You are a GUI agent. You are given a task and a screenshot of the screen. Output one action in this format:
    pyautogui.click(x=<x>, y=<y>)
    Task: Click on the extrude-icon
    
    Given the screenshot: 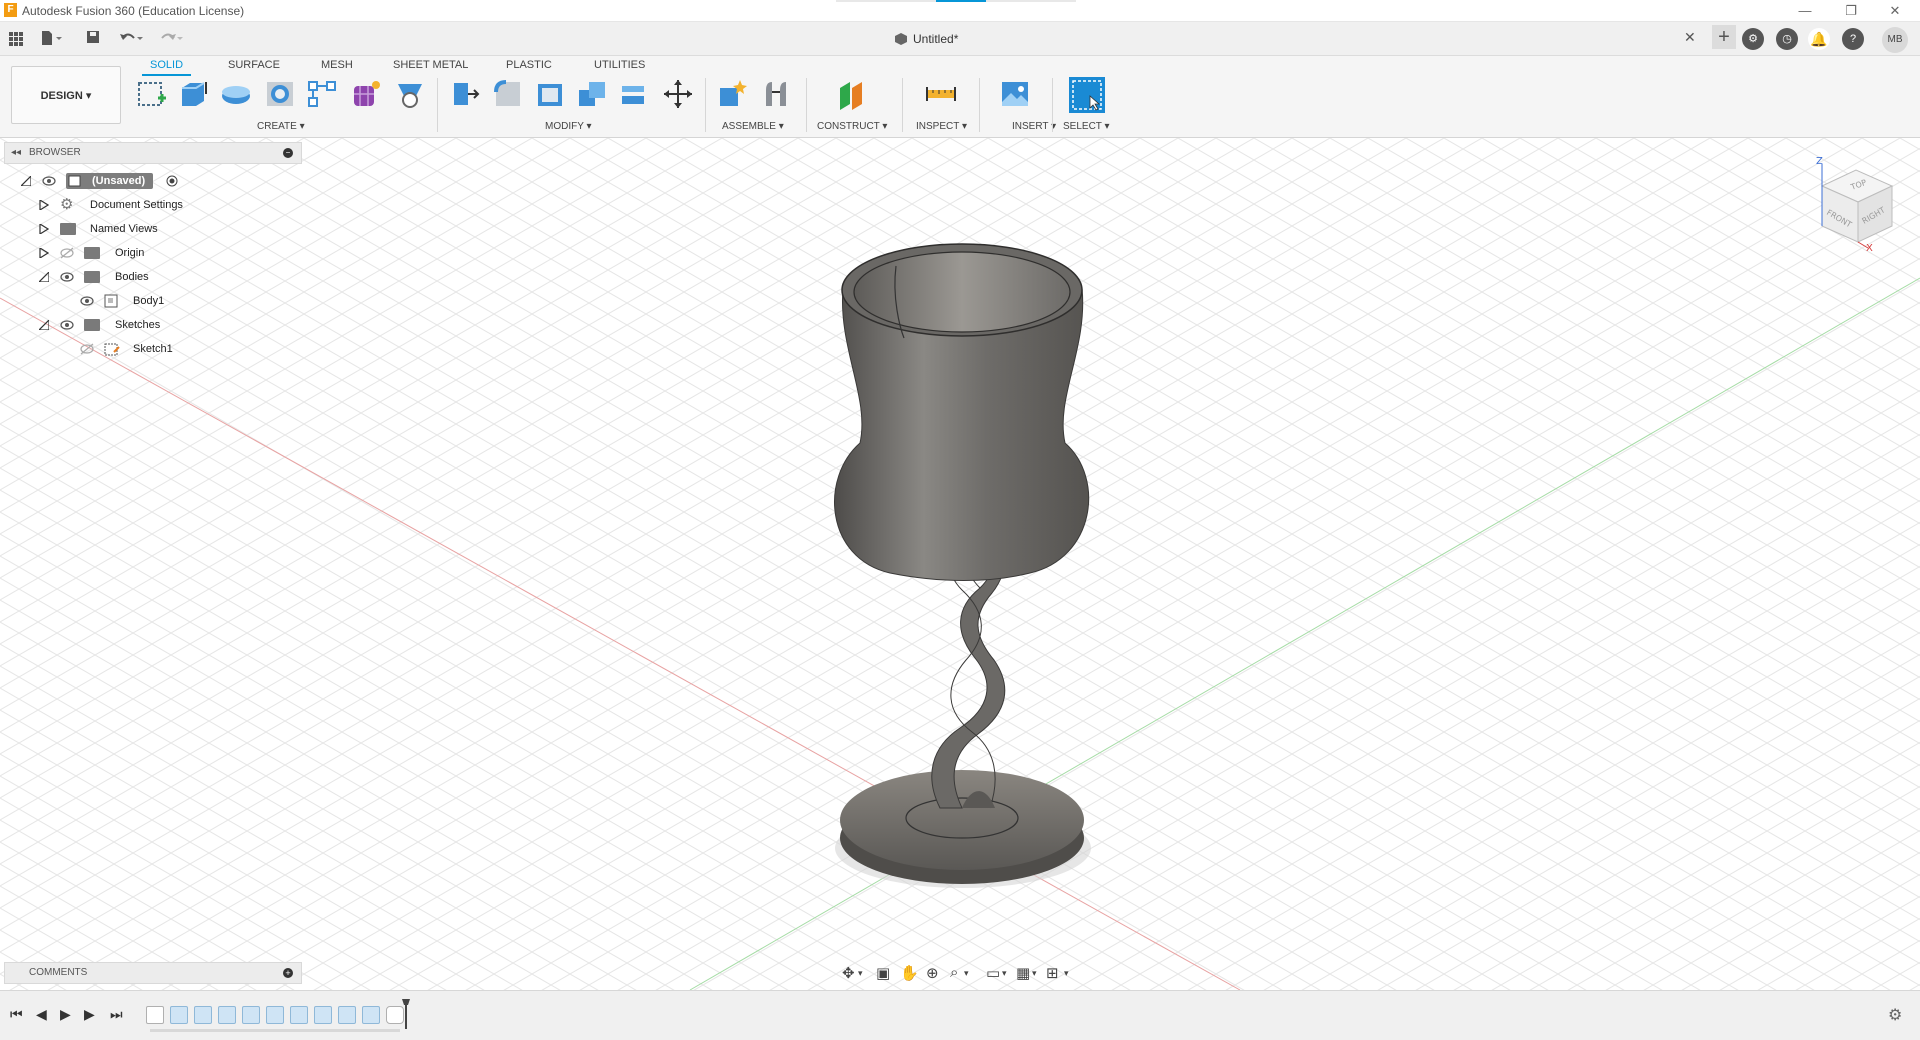 What is the action you would take?
    pyautogui.click(x=194, y=94)
    